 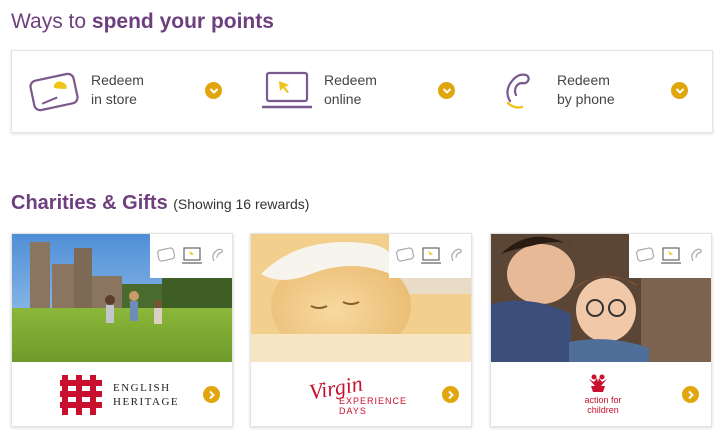 What do you see at coordinates (601, 330) in the screenshot?
I see `reward-card-action-for-children: action for children` at bounding box center [601, 330].